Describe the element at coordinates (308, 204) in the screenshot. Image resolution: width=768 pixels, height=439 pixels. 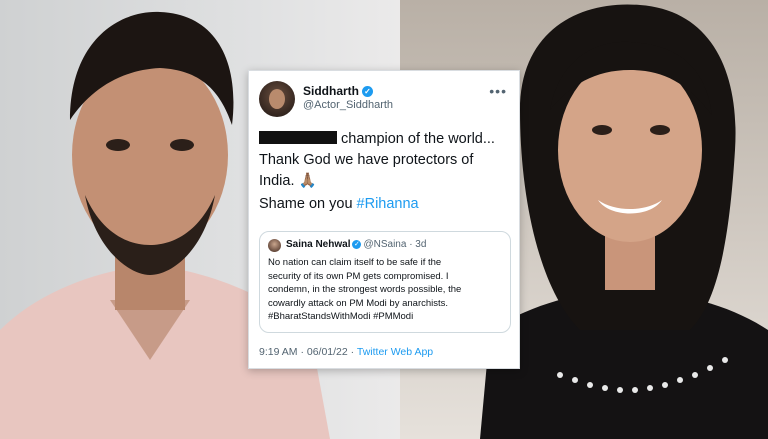
I see `shame-text: Shame on you` at that location.